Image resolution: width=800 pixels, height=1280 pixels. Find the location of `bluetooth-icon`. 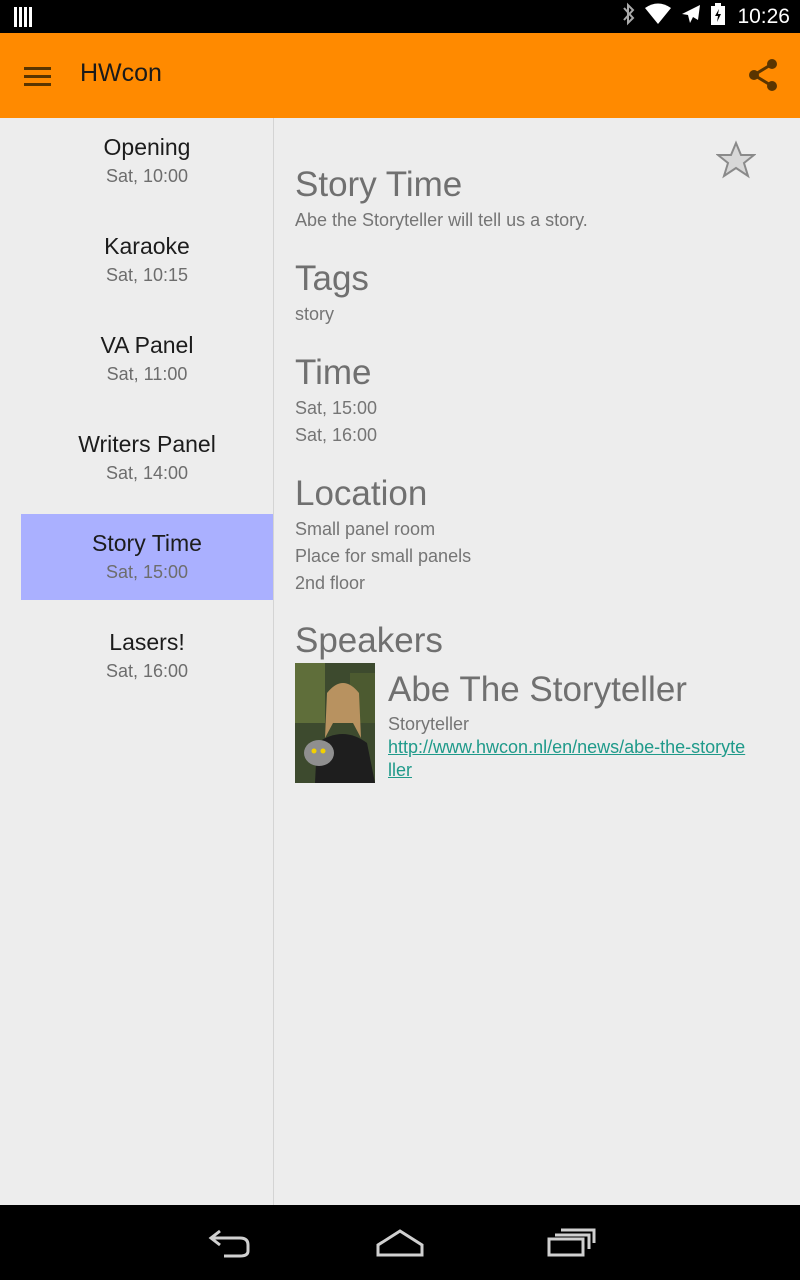

bluetooth-icon is located at coordinates (629, 16).